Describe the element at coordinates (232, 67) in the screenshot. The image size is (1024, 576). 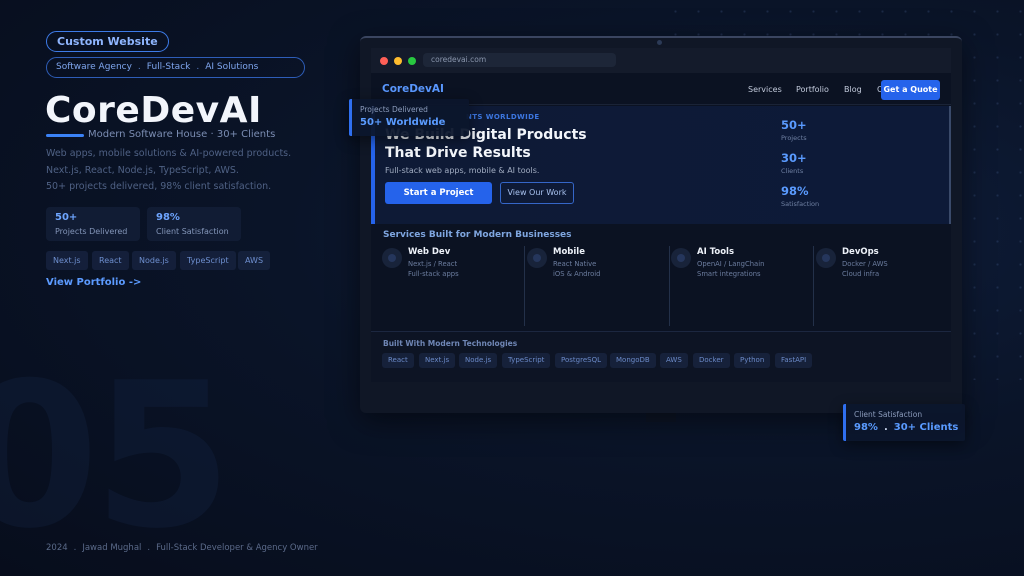
I see `tag-item: AI Solutions` at that location.